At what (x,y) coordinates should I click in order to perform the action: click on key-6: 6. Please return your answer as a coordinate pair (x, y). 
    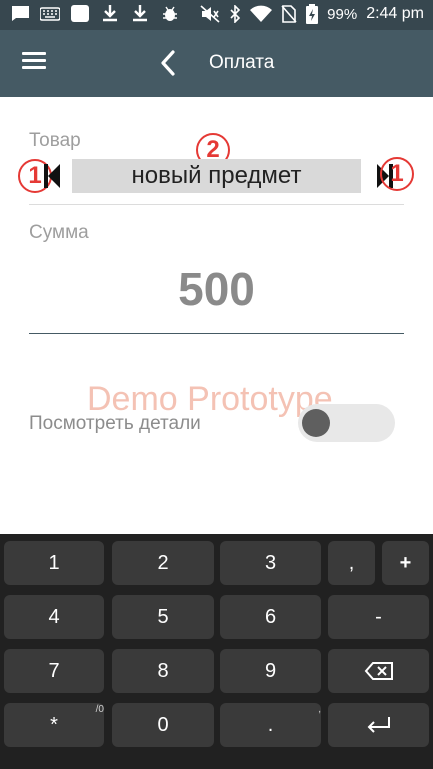
    Looking at the image, I should click on (270, 617).